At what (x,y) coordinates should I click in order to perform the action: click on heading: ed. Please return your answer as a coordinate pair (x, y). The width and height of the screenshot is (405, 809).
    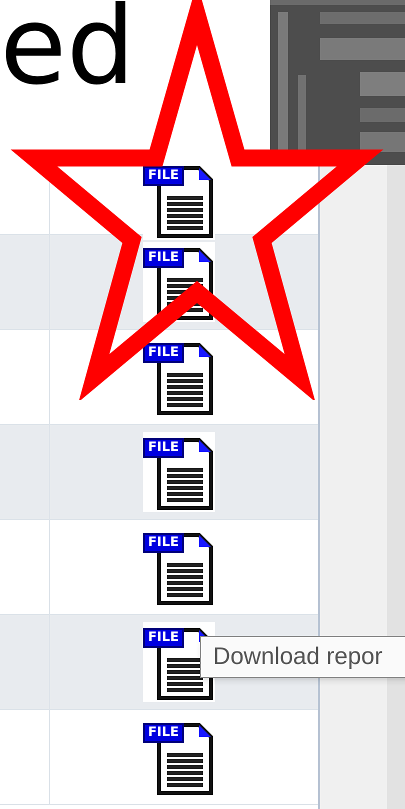
    Looking at the image, I should click on (67, 51).